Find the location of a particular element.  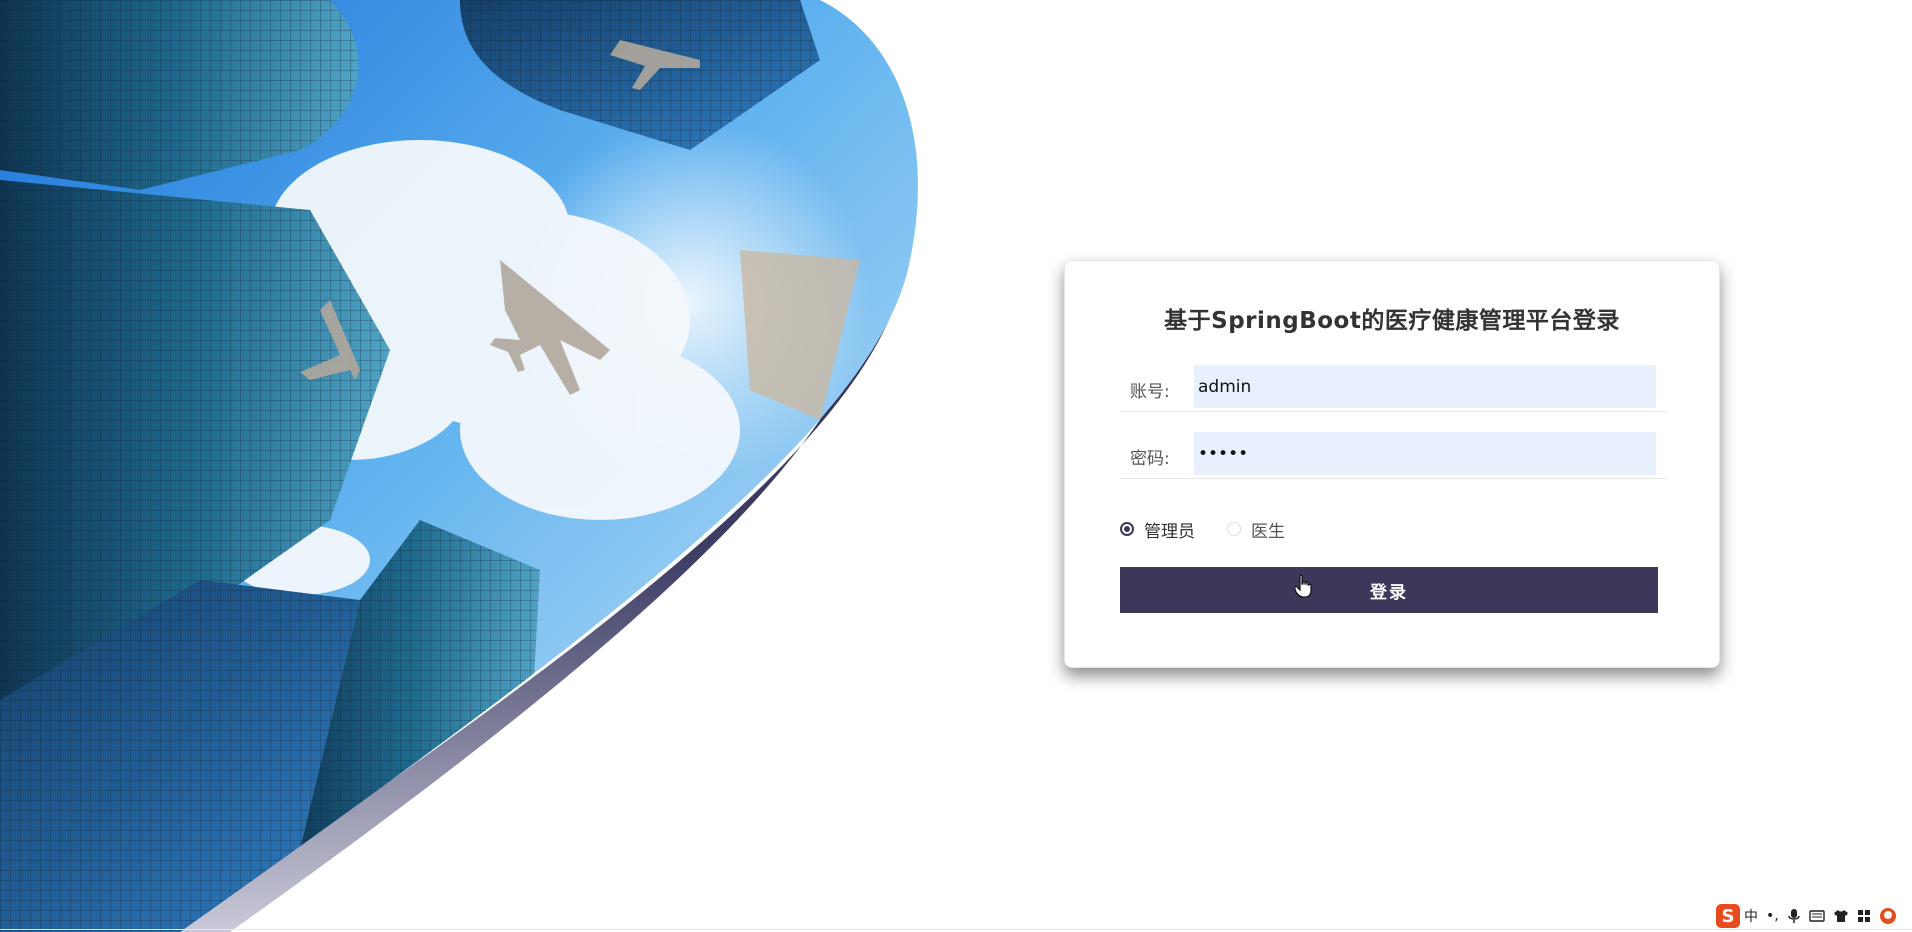

sogou-logo-icon: S is located at coordinates (1728, 916).